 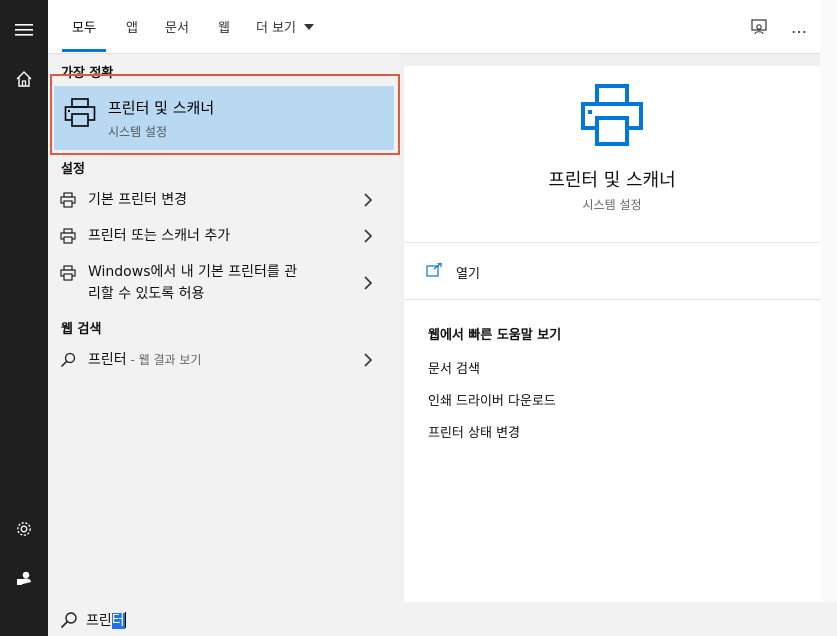 I want to click on list-item: 기본 프린터 변경, so click(x=223, y=200).